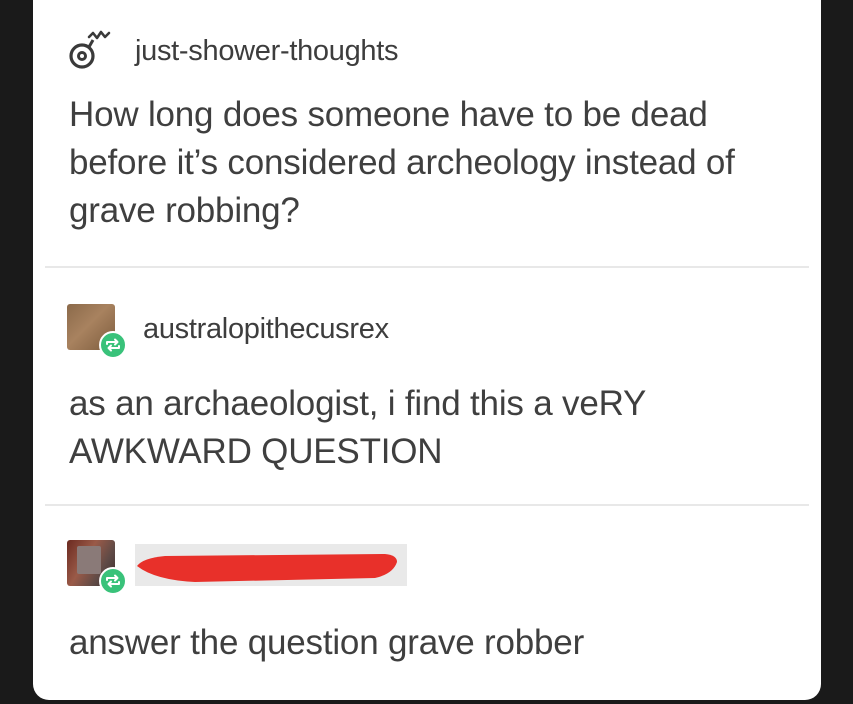  I want to click on post-username: just-shower-thoughts, so click(266, 51).